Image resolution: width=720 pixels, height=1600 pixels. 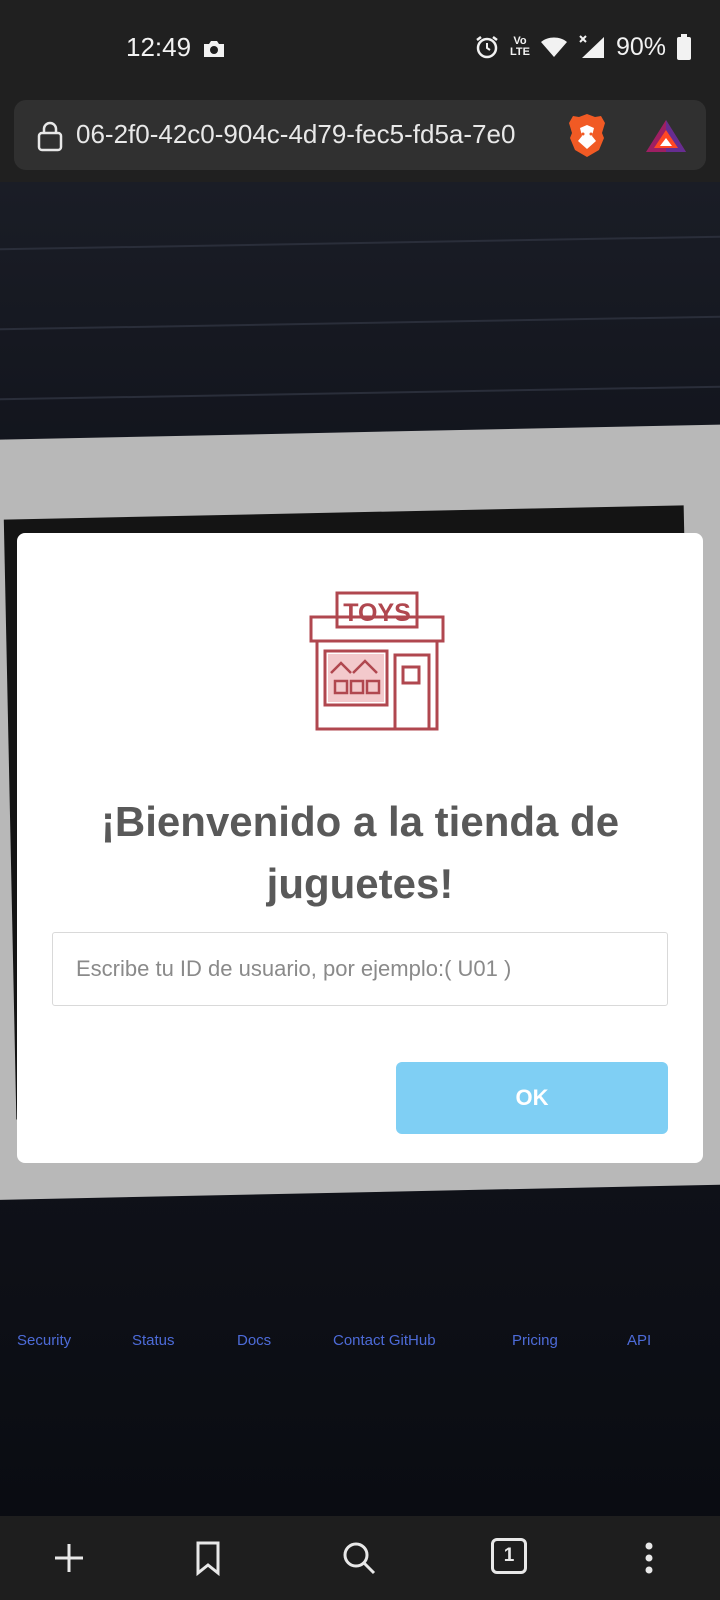 I want to click on user-id-input, so click(x=360, y=969).